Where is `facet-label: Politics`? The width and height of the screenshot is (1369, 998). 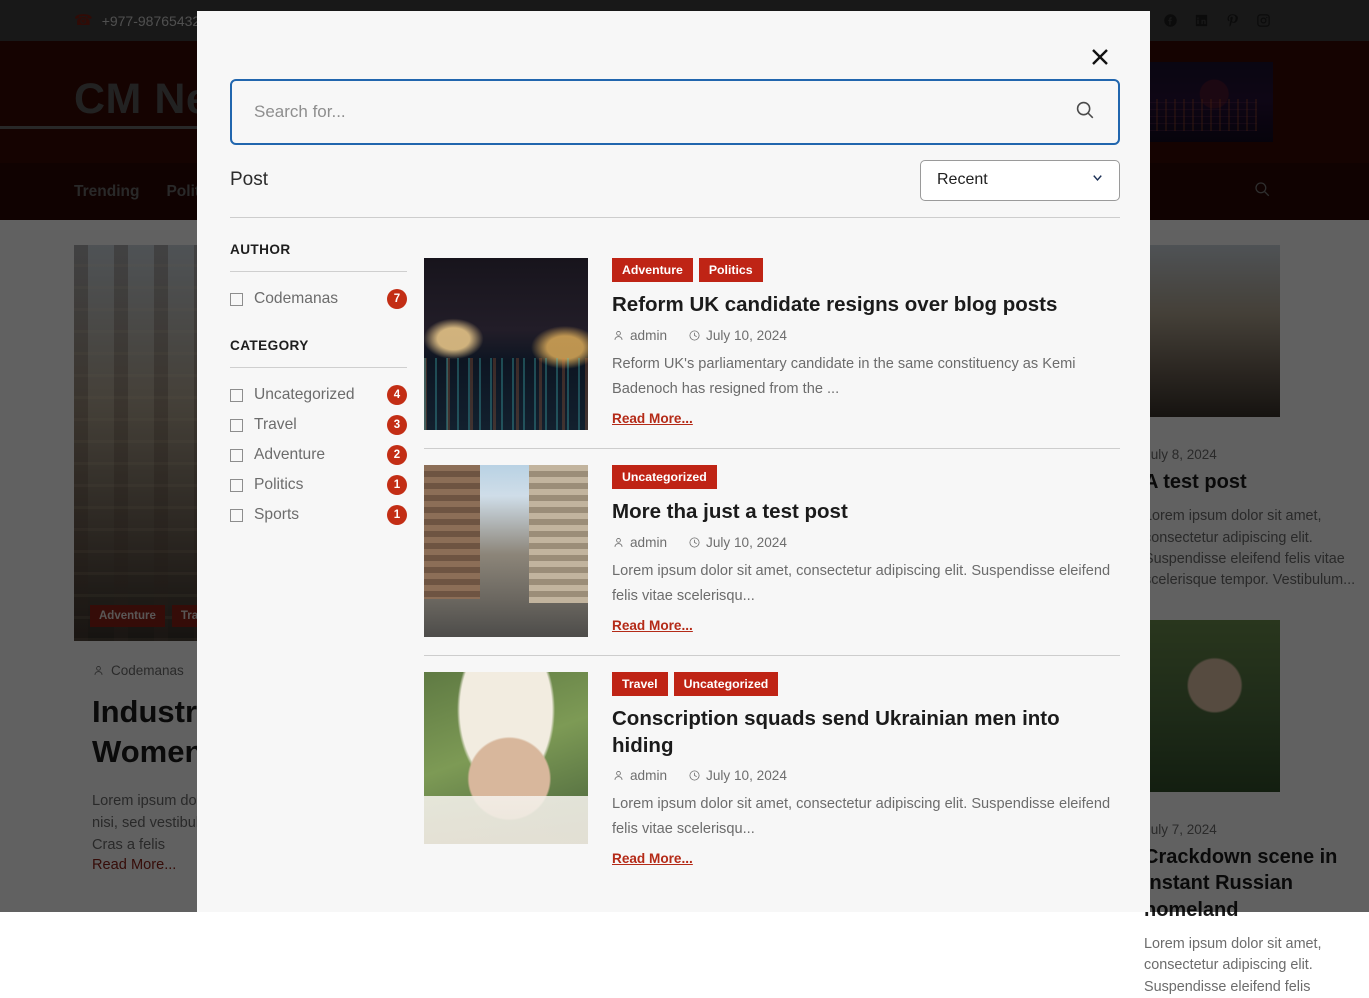 facet-label: Politics is located at coordinates (279, 484).